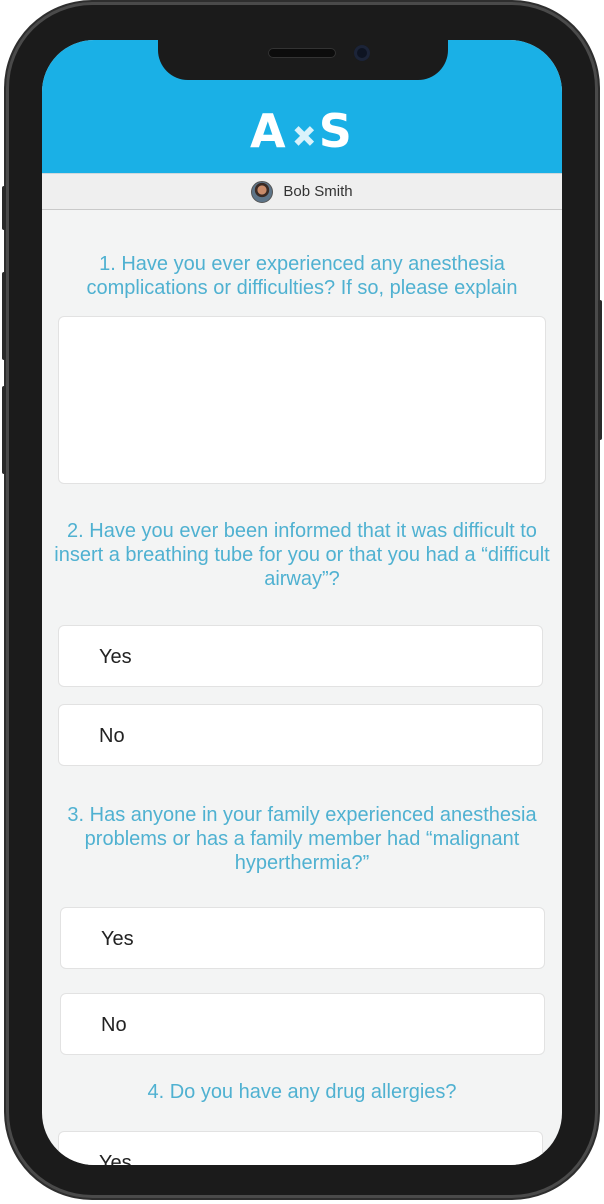 Image resolution: width=604 pixels, height=1204 pixels. What do you see at coordinates (4, 316) in the screenshot?
I see `volume-up-button` at bounding box center [4, 316].